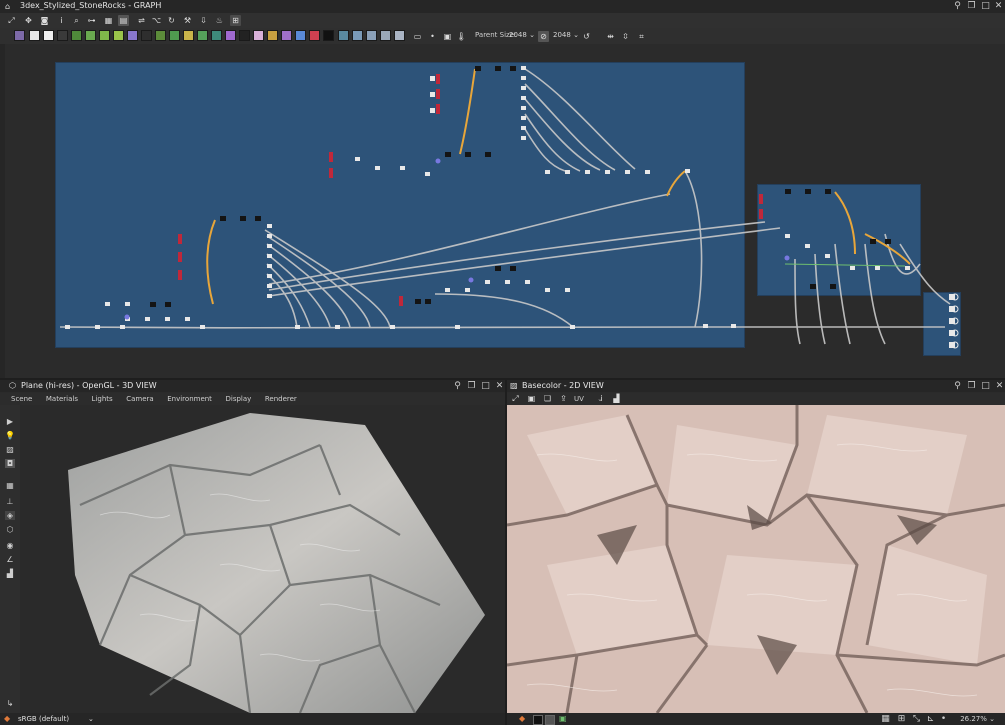 The height and width of the screenshot is (725, 1005). What do you see at coordinates (343, 35) in the screenshot?
I see `pixelproc-node-icon` at bounding box center [343, 35].